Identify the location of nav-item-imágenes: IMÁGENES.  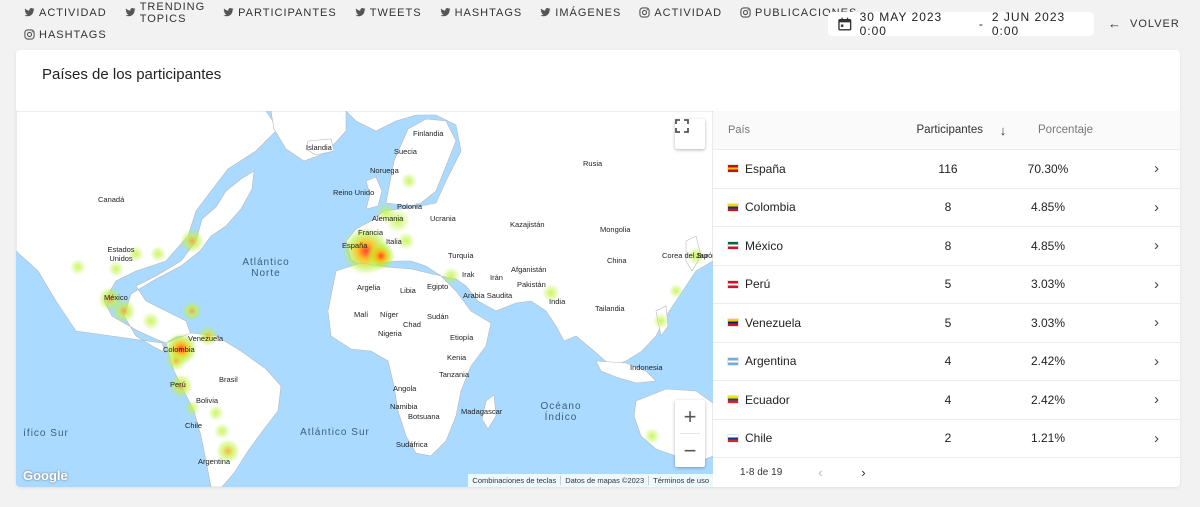
(580, 13).